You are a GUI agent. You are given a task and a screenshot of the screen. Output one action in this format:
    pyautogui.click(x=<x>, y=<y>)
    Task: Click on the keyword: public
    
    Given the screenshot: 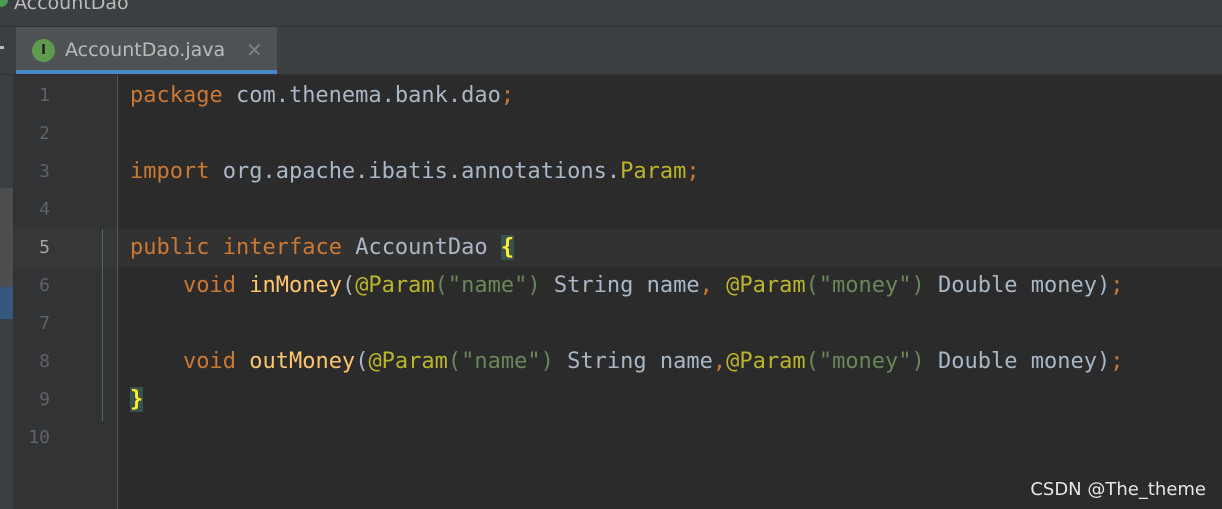 What is the action you would take?
    pyautogui.click(x=170, y=247)
    